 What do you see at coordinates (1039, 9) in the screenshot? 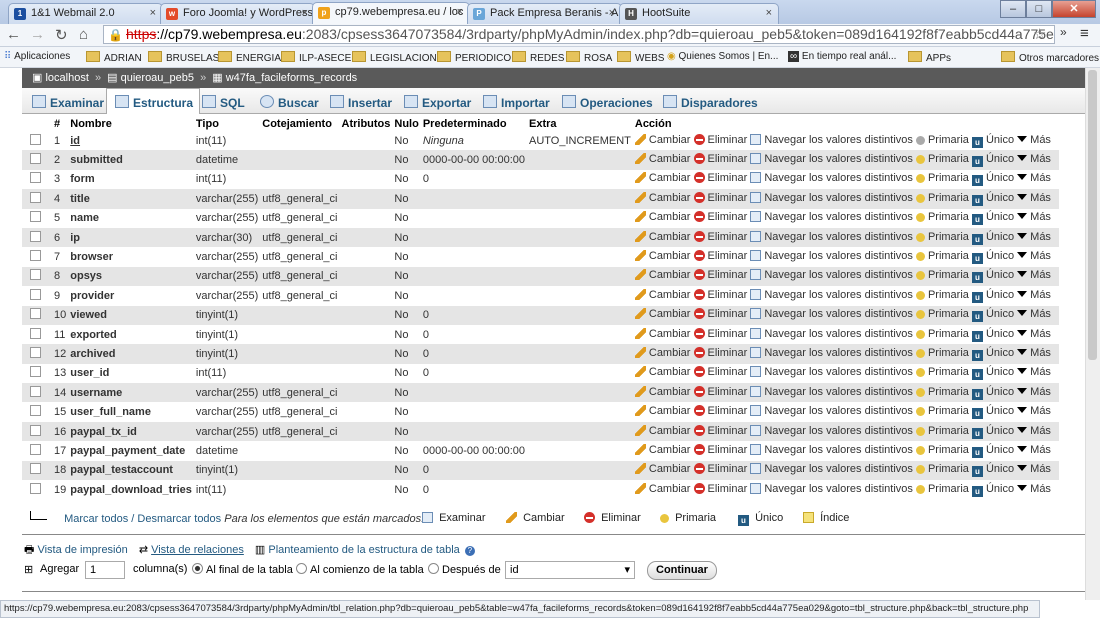
I see `maximize-icon: □` at bounding box center [1039, 9].